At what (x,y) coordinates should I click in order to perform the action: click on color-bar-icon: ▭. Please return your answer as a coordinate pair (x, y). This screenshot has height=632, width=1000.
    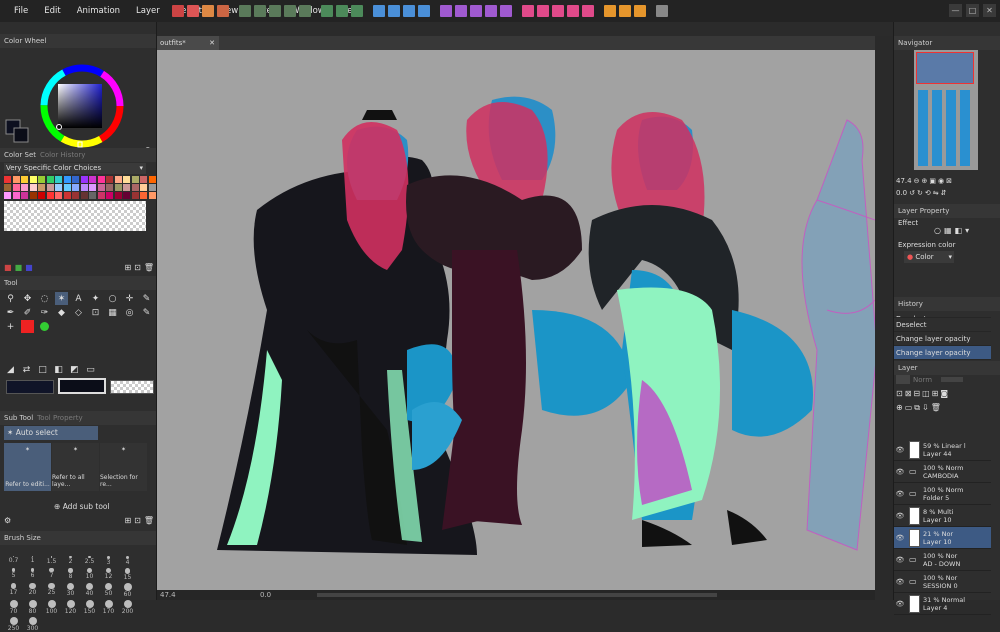
    Looking at the image, I should click on (90, 369).